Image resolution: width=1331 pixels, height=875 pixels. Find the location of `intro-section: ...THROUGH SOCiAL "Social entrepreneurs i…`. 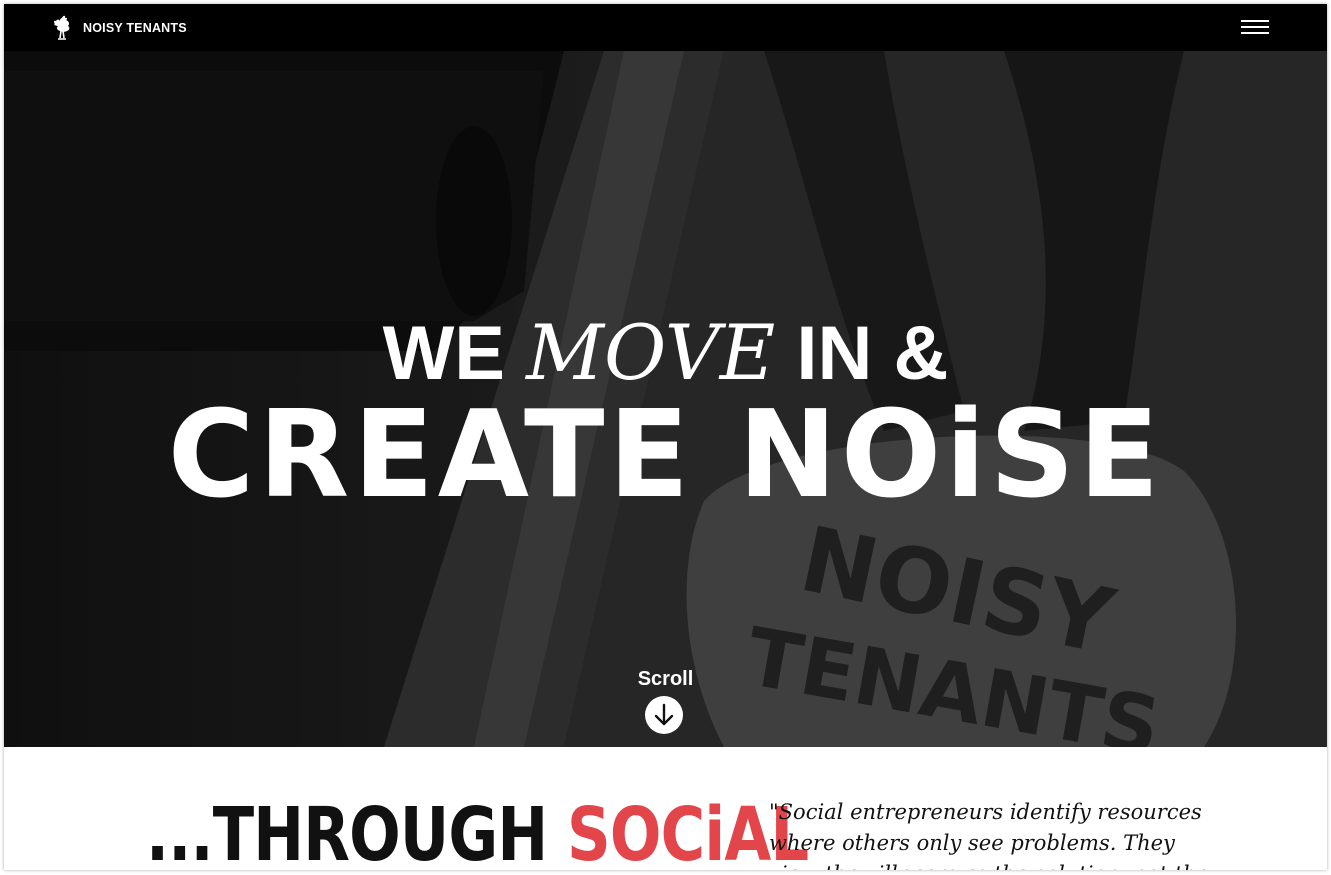

intro-section: ...THROUGH SOCiAL "Social entrepreneurs i… is located at coordinates (665, 808).